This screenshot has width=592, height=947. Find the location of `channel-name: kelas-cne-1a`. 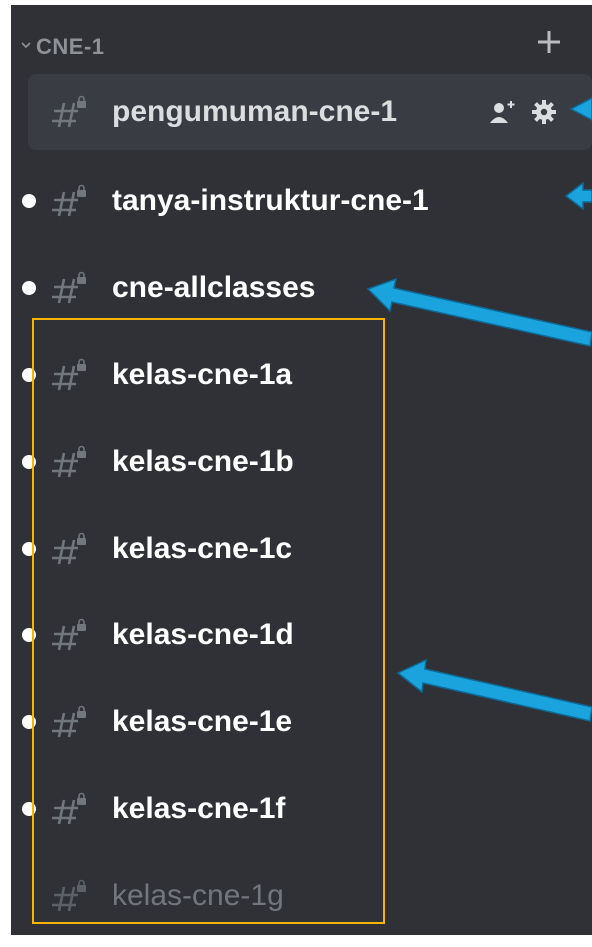

channel-name: kelas-cne-1a is located at coordinates (202, 374).